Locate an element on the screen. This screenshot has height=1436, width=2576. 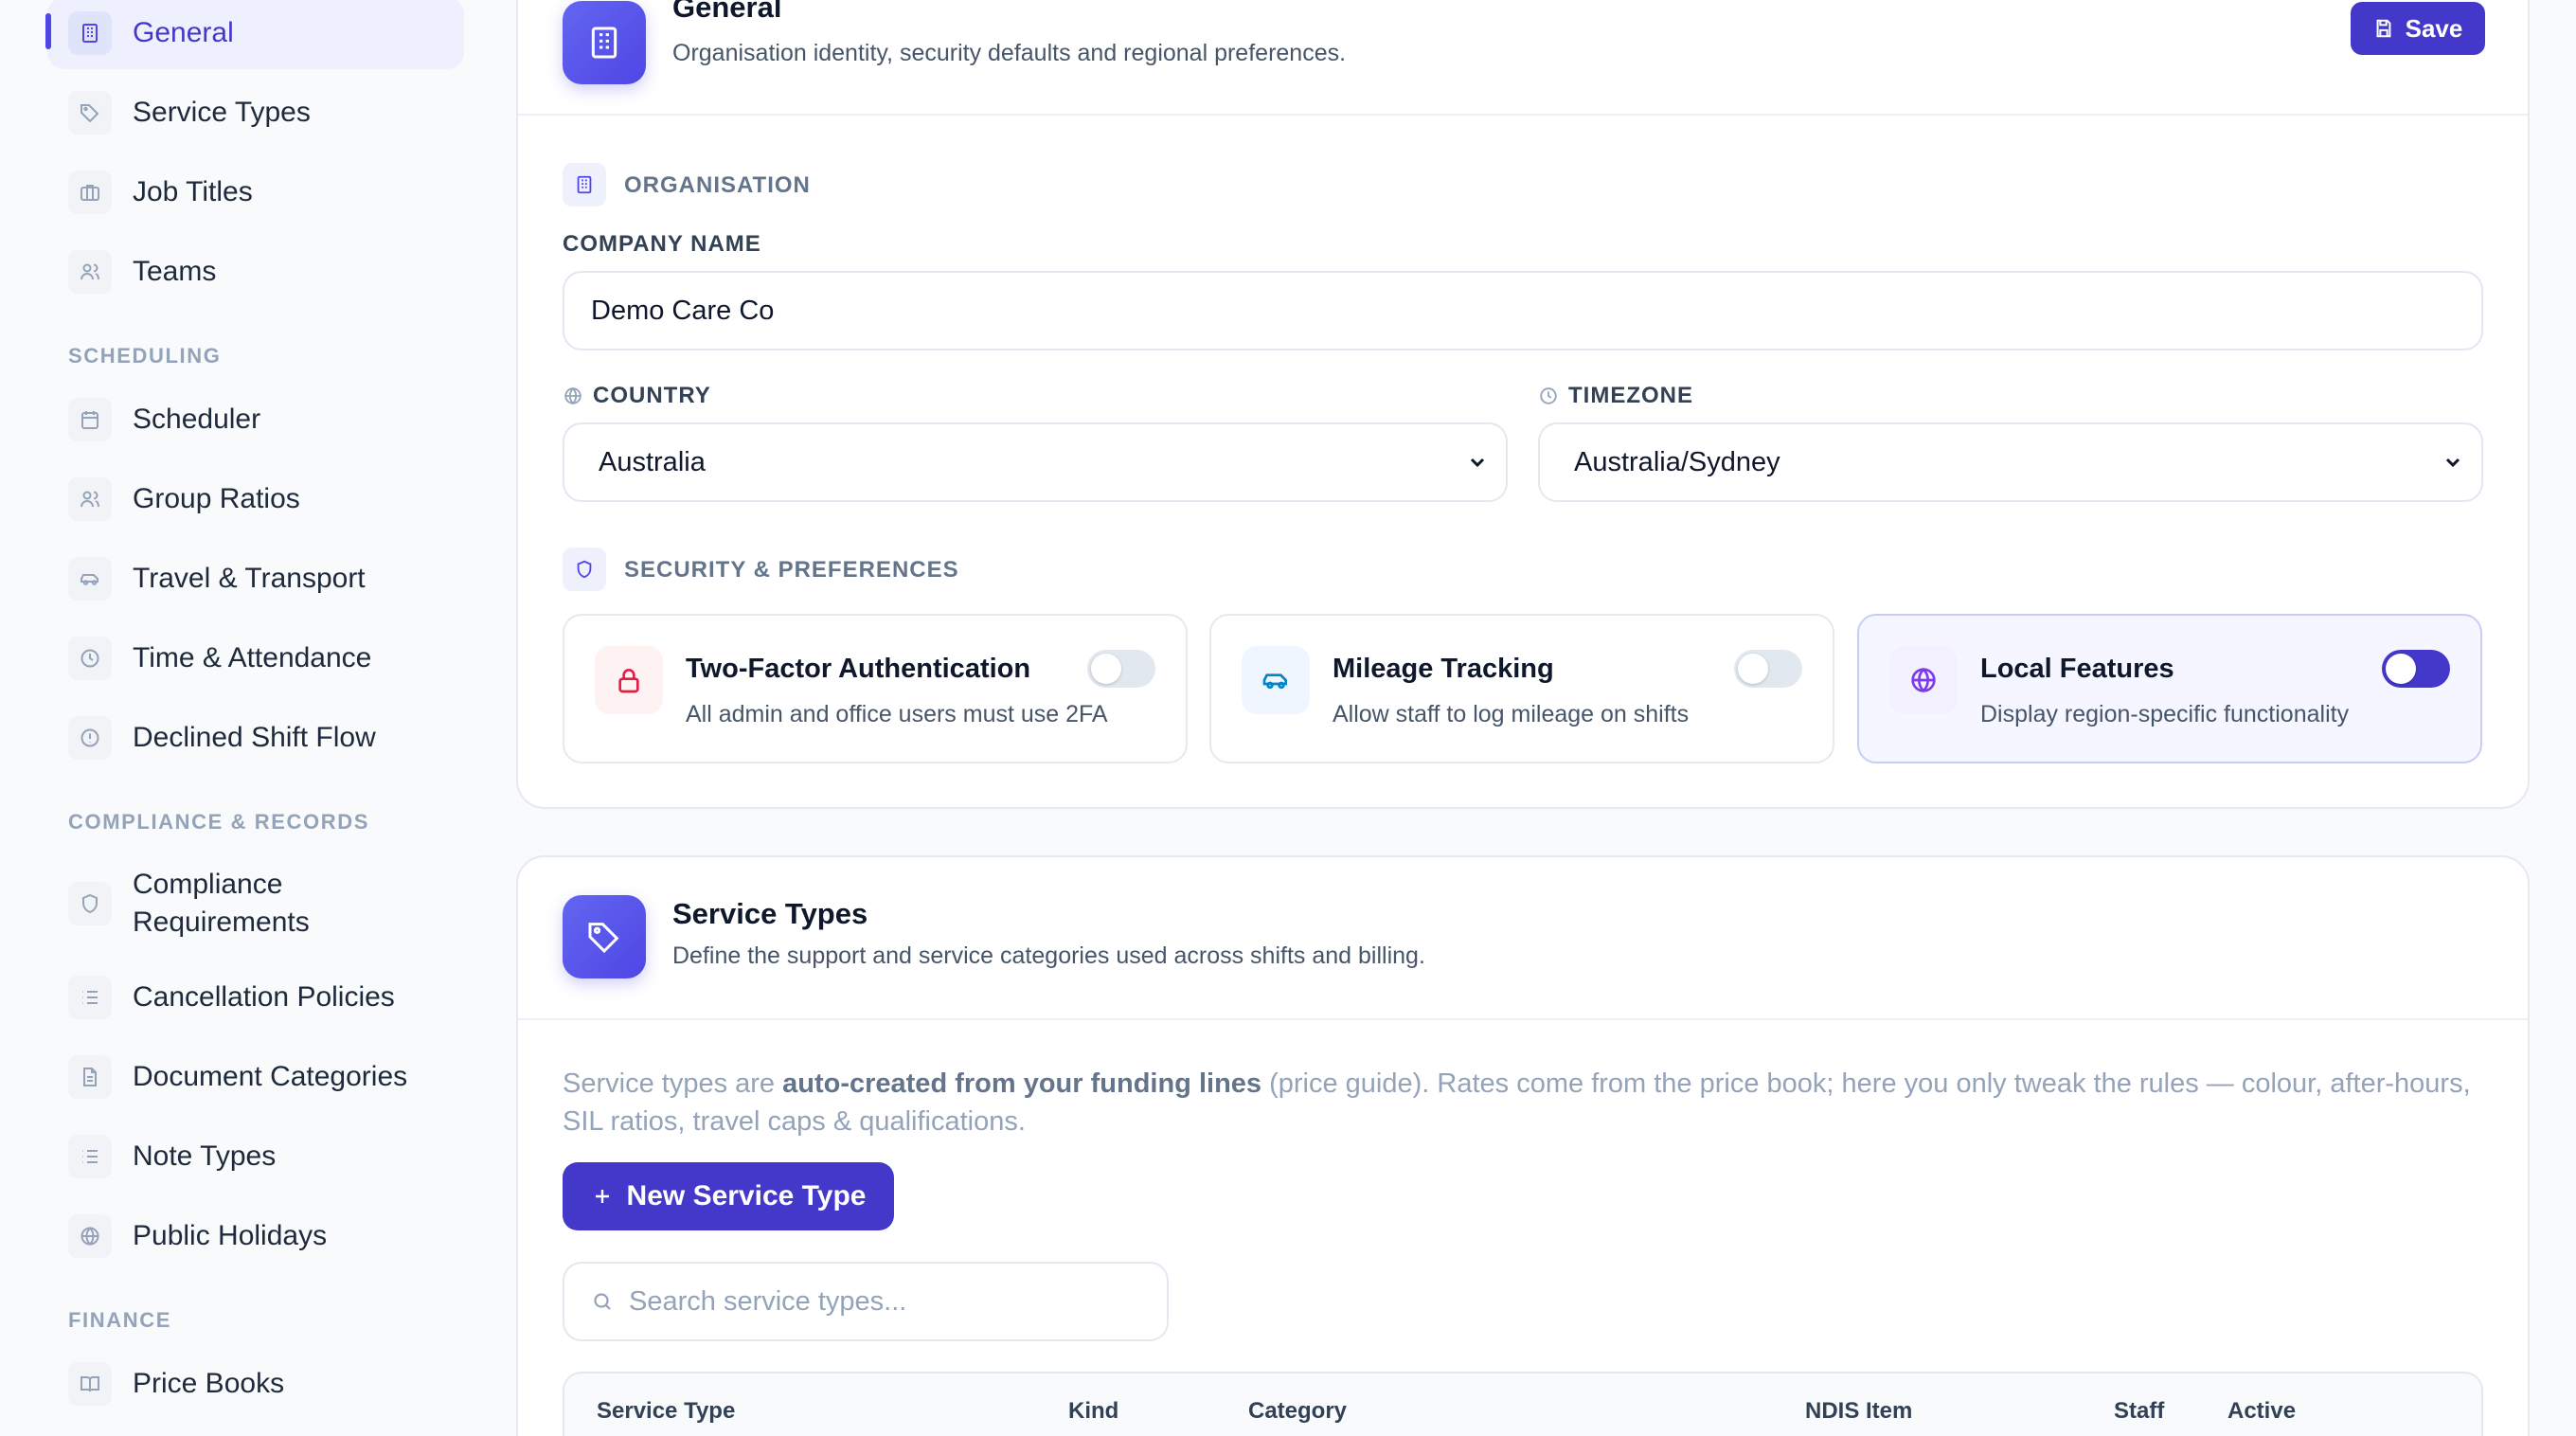
lock-icon is located at coordinates (629, 680).